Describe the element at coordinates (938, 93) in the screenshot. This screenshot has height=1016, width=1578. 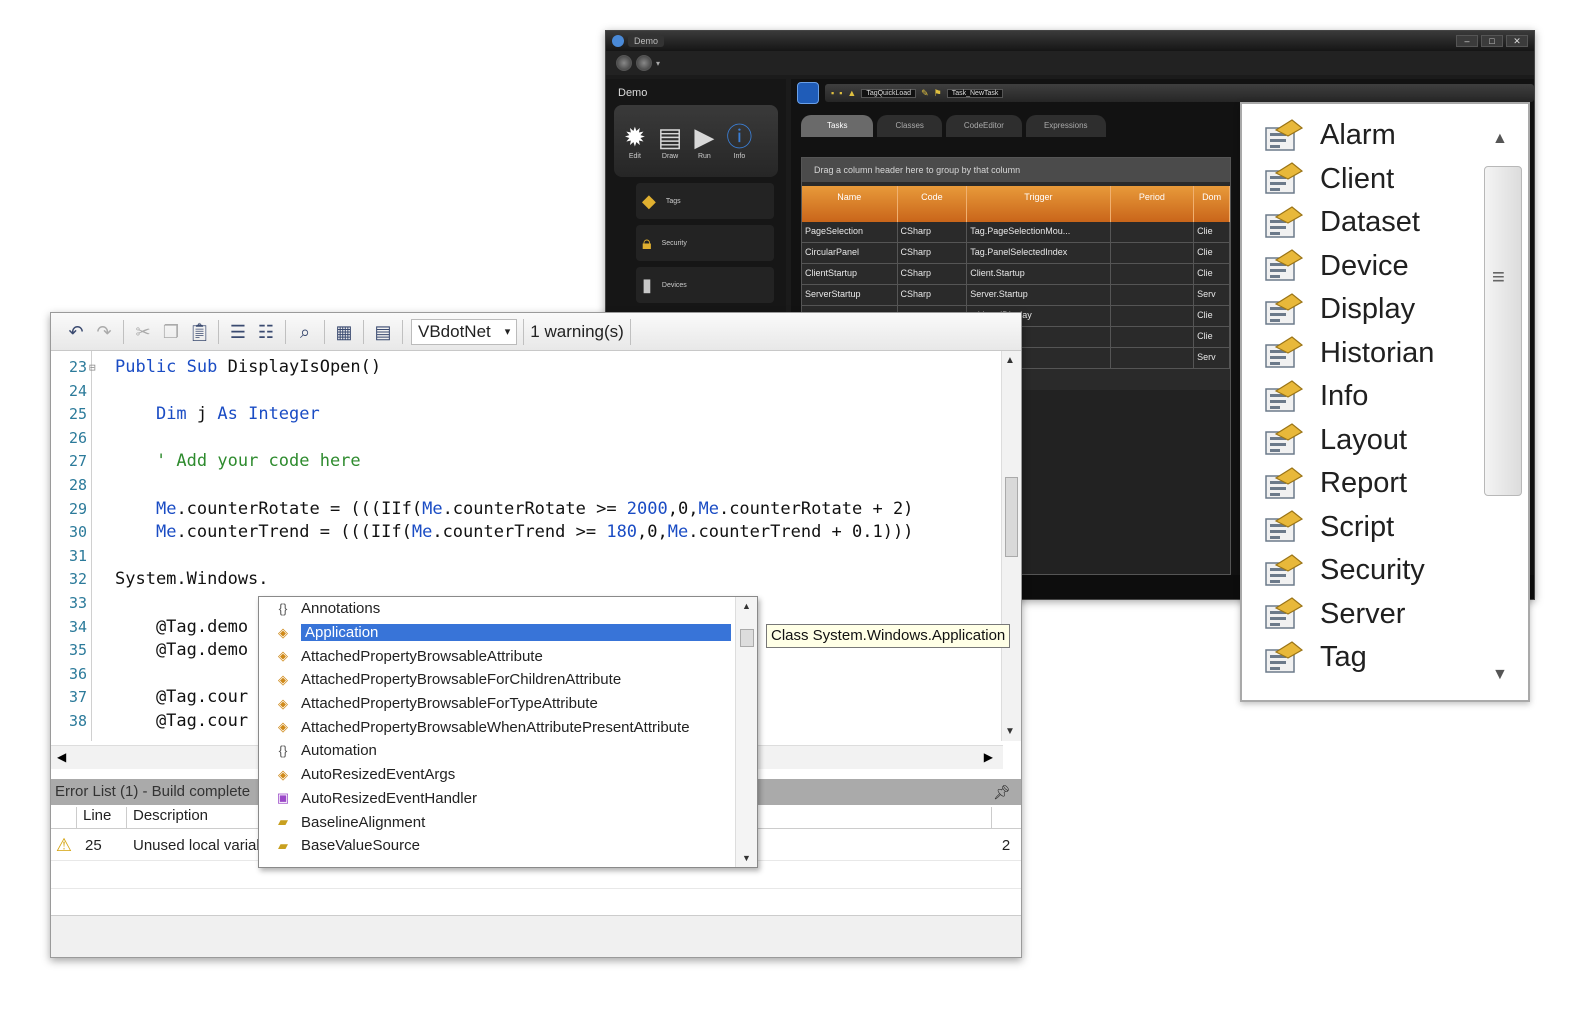
I see `toolbar-icon: ⚑` at that location.